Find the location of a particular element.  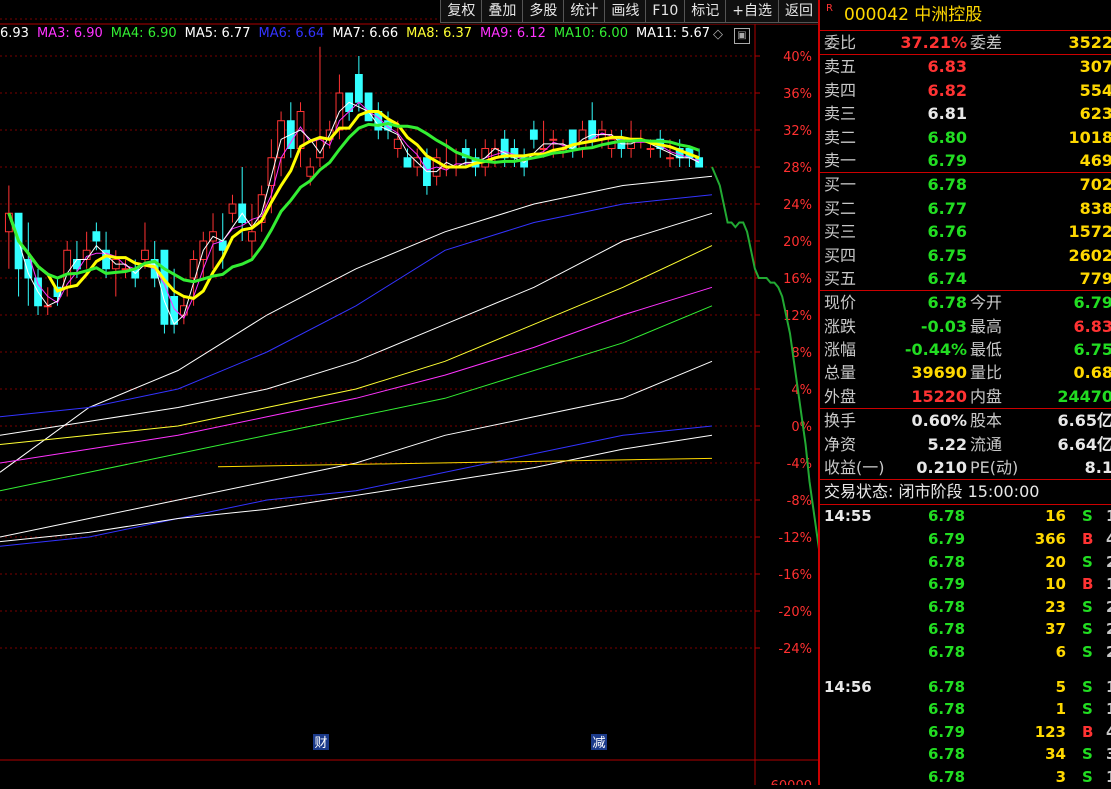

bid-volume: 702 is located at coordinates (1095, 185).